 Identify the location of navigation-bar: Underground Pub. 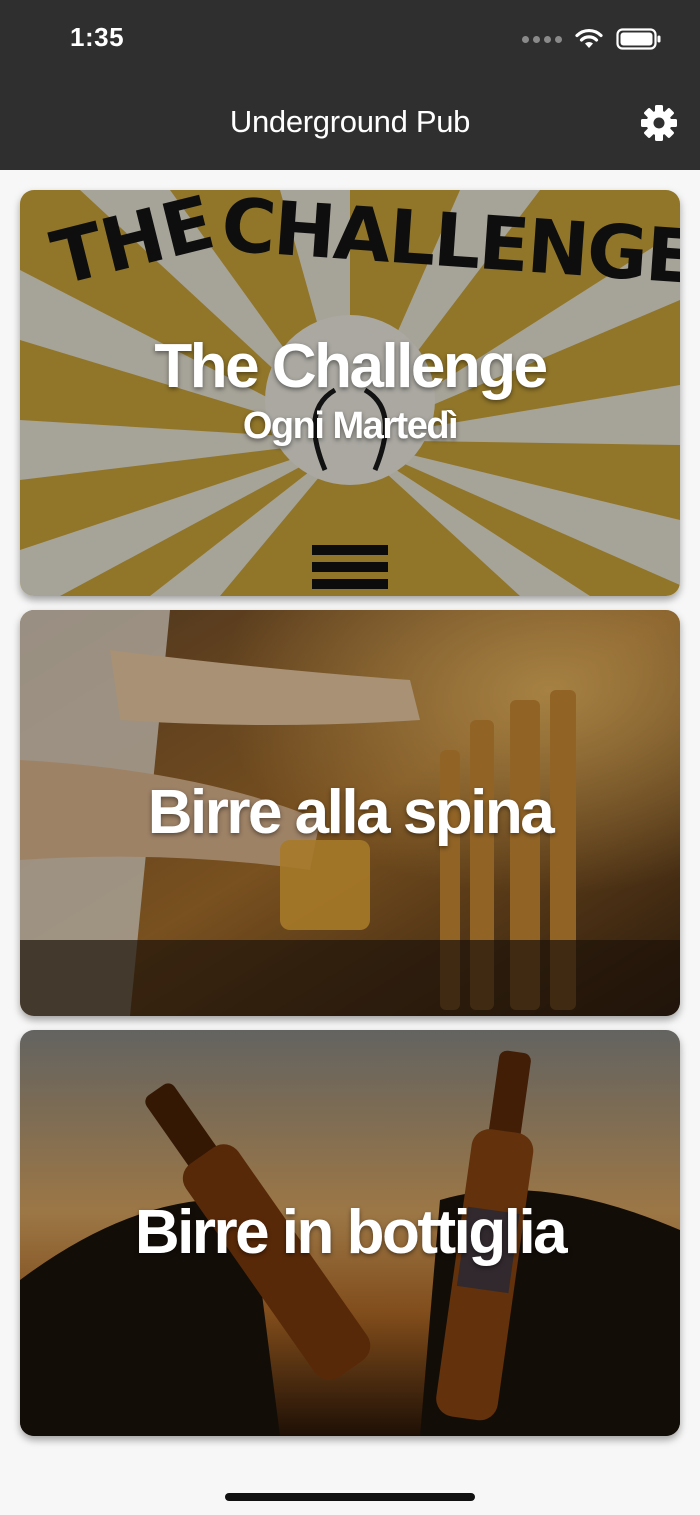
(350, 125).